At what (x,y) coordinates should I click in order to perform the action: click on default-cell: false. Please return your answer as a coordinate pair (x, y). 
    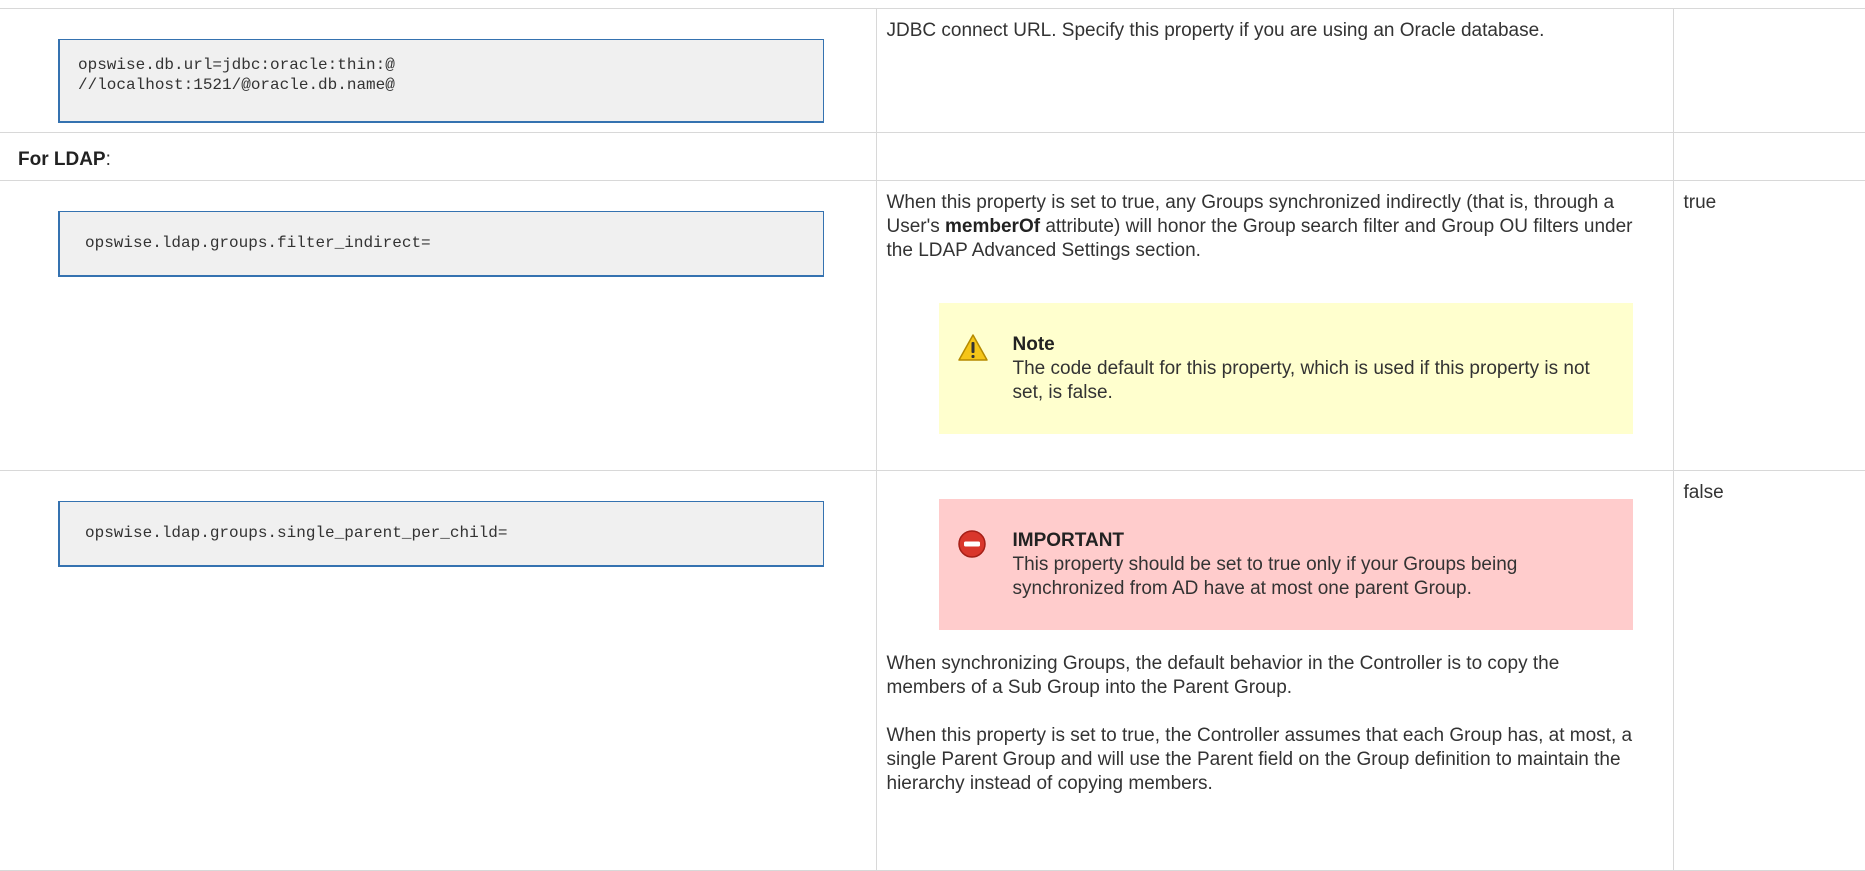
    Looking at the image, I should click on (1769, 671).